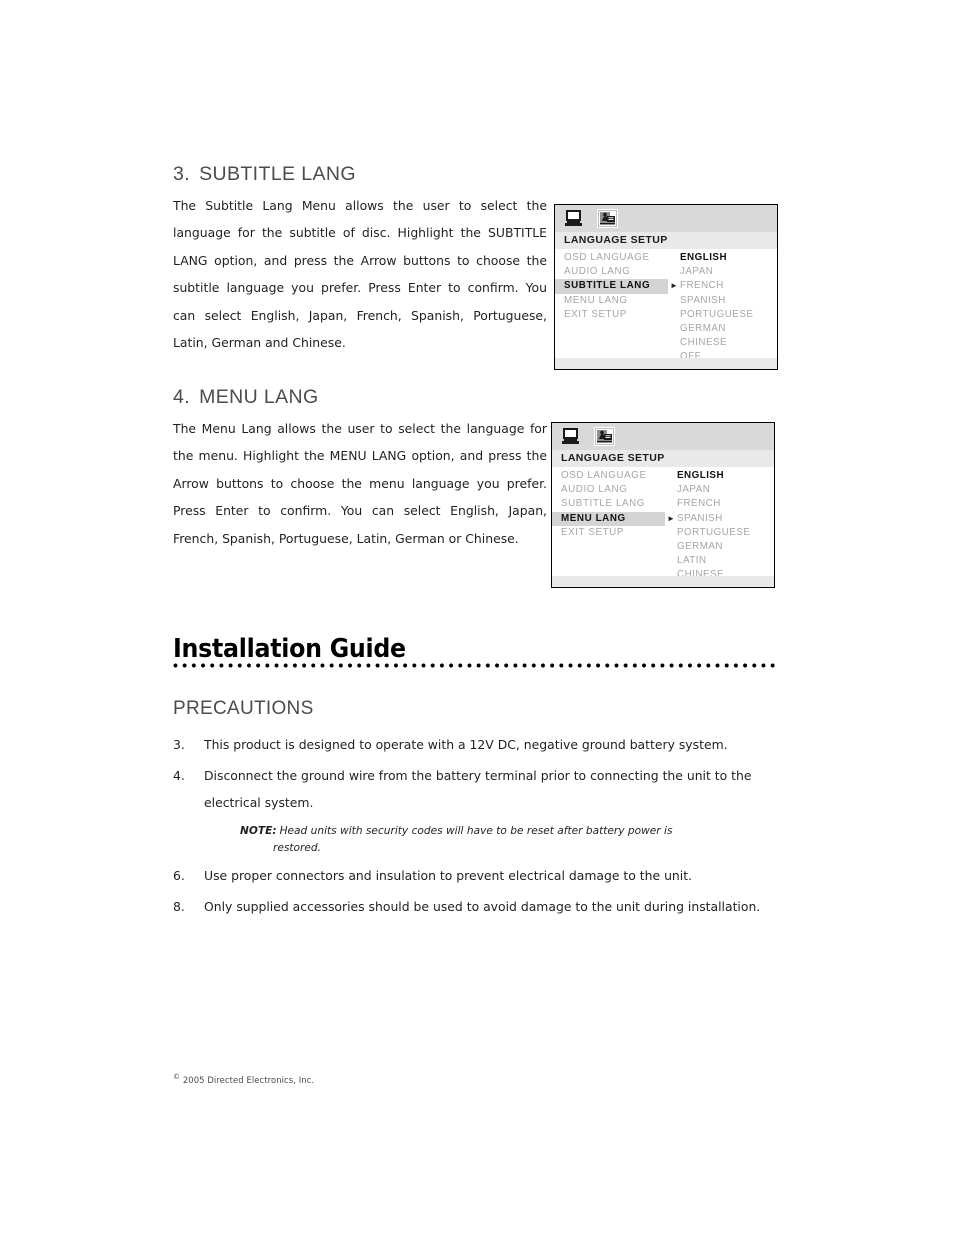  Describe the element at coordinates (258, 831) in the screenshot. I see `note-label: NOTE:` at that location.